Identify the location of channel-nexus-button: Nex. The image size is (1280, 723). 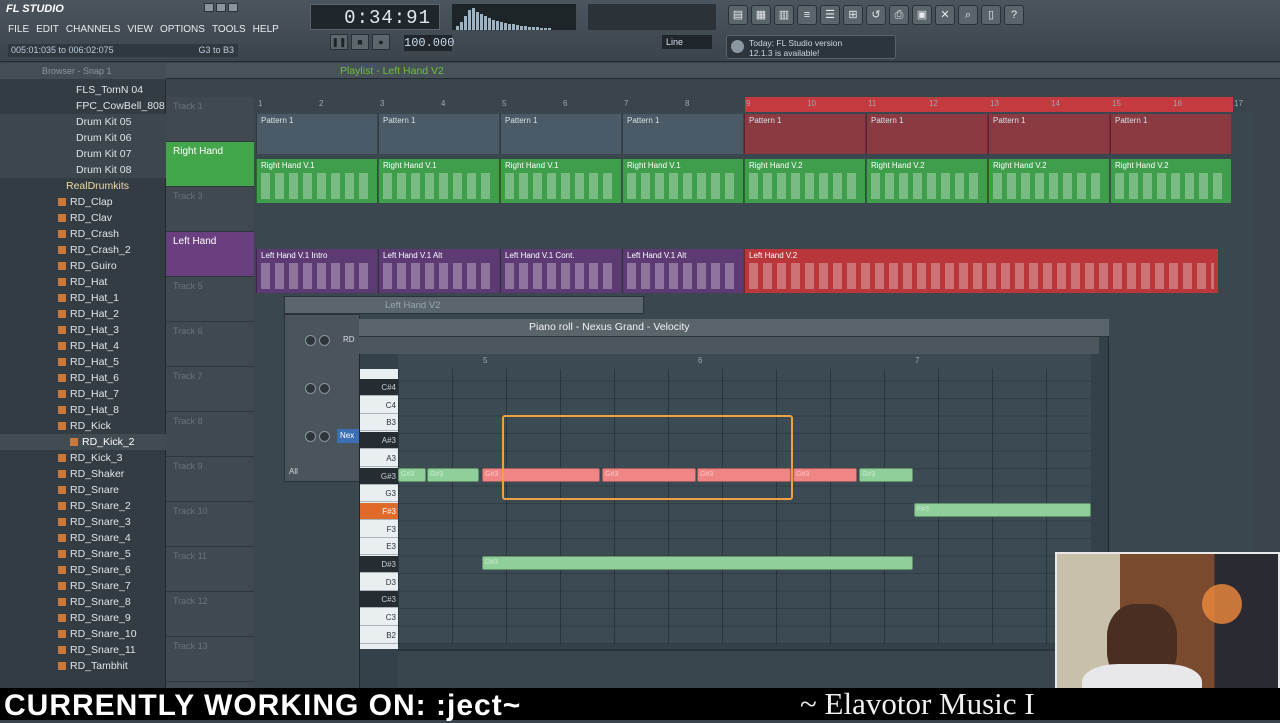
(348, 436).